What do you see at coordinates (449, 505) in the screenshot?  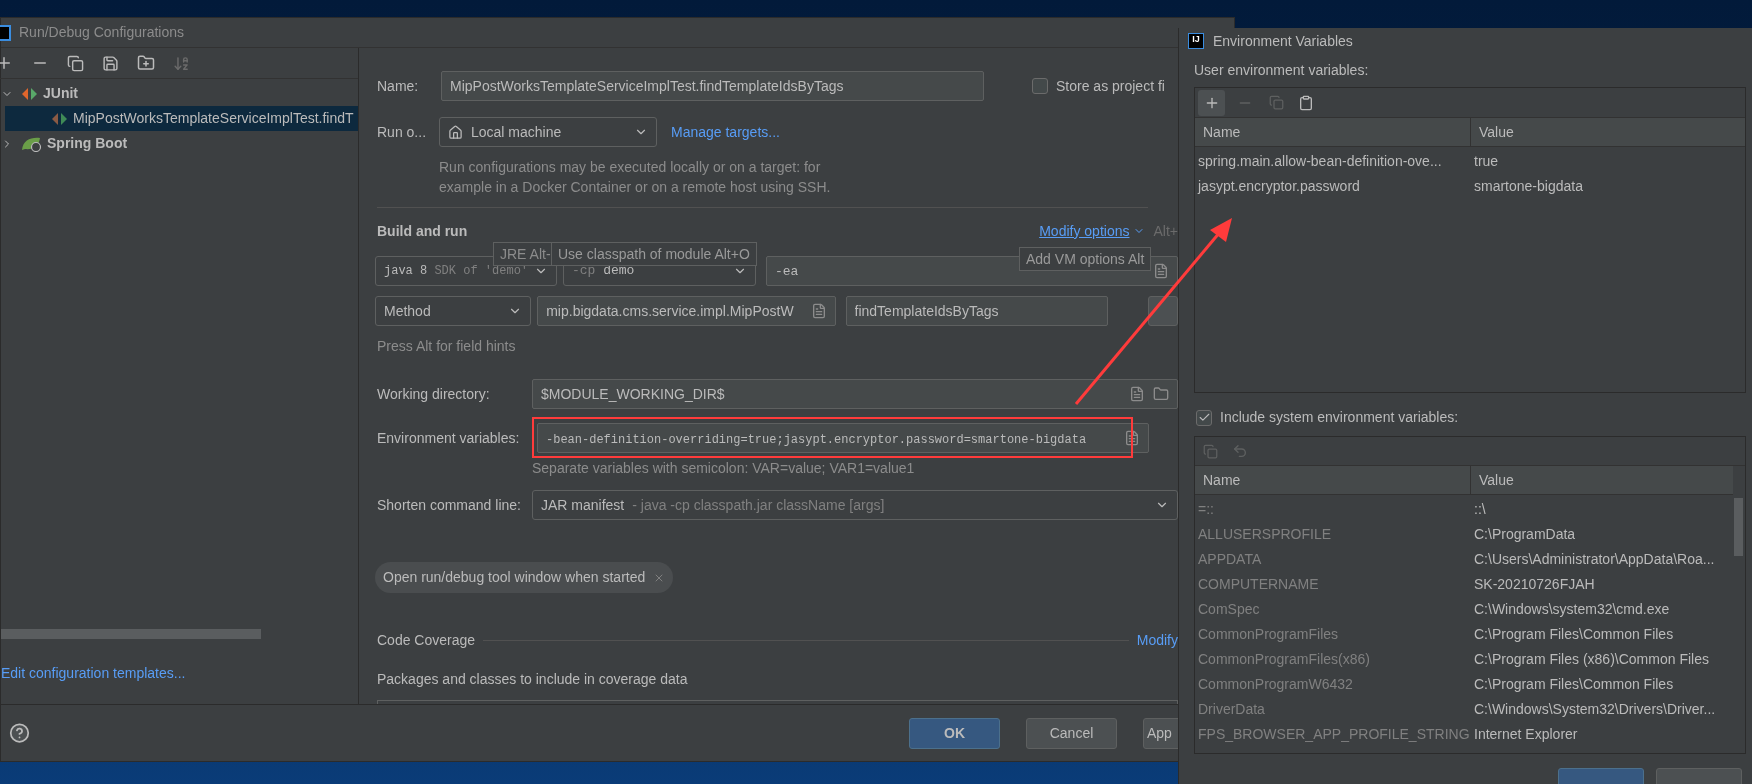 I see `field-label: Shorten command line:` at bounding box center [449, 505].